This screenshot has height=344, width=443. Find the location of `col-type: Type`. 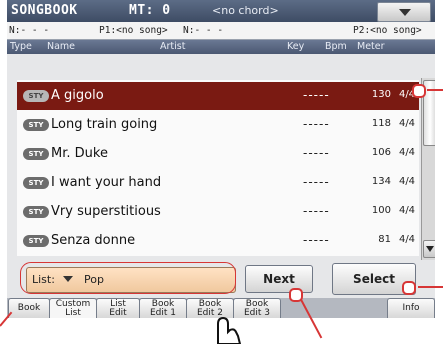

col-type: Type is located at coordinates (21, 46).